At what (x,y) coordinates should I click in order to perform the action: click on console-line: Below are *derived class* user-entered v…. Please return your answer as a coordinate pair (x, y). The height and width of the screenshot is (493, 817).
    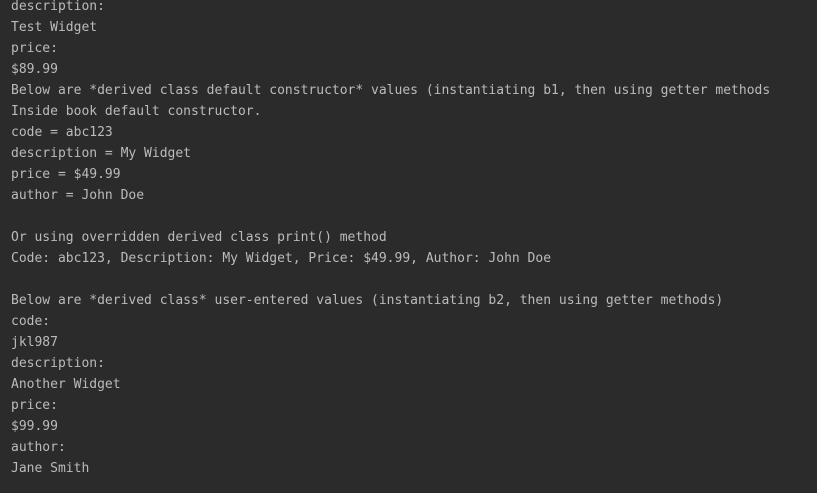
    Looking at the image, I should click on (367, 300).